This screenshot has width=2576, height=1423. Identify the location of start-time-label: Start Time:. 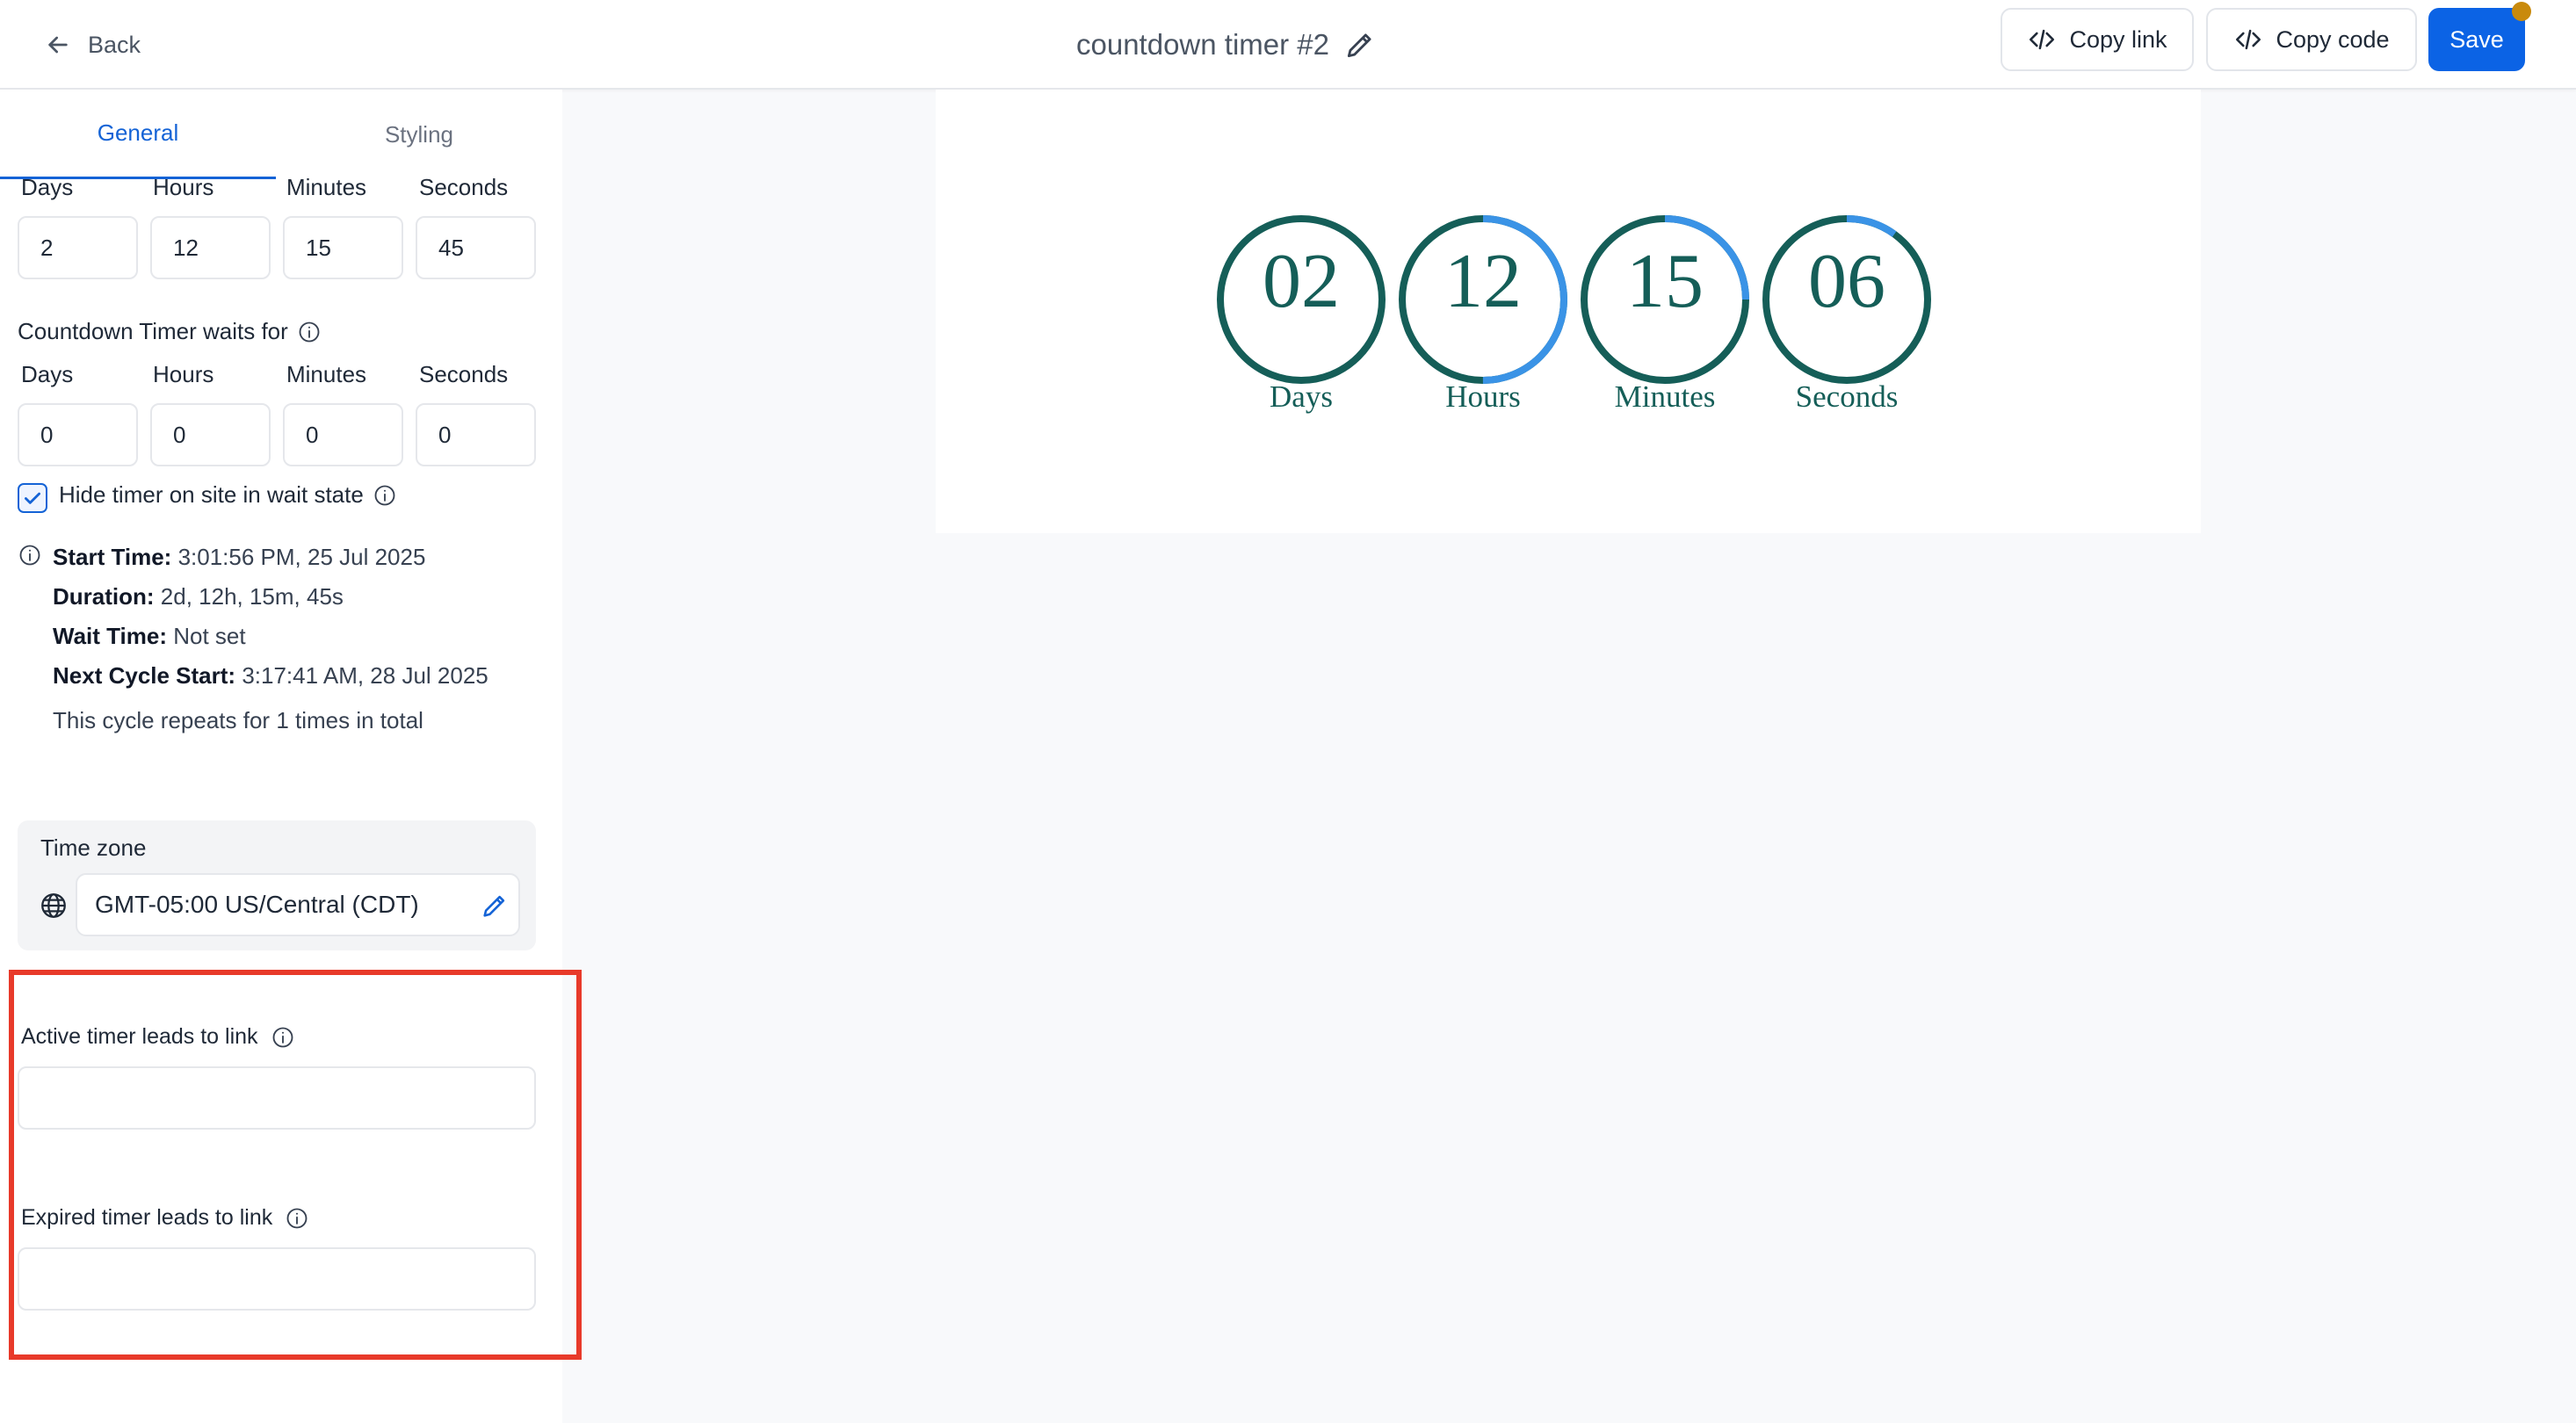
(112, 557).